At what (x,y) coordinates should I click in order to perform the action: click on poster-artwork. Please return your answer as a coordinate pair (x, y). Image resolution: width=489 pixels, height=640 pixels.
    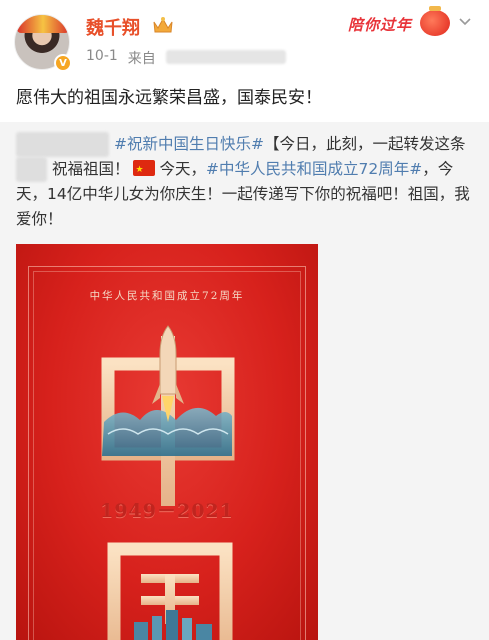
    Looking at the image, I should click on (168, 482).